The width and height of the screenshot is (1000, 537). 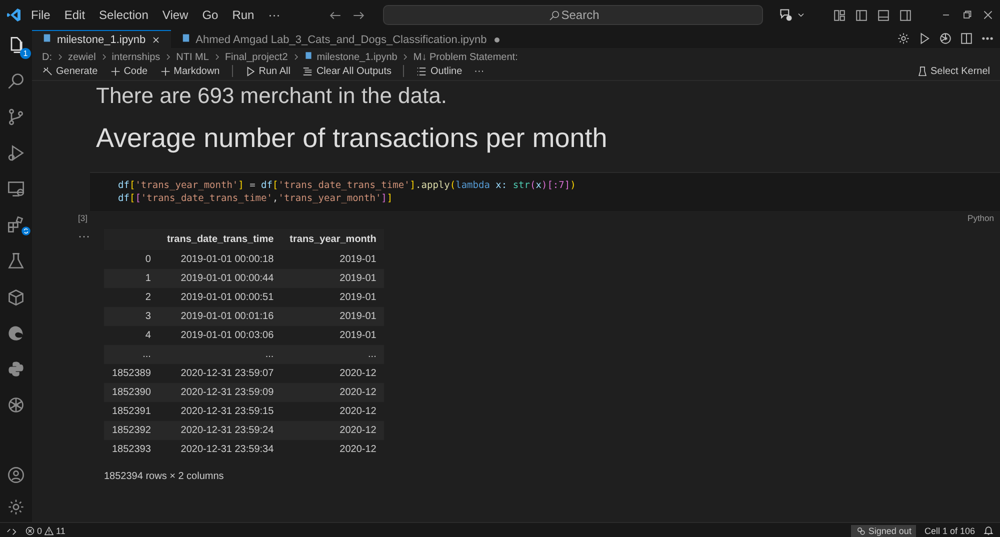 What do you see at coordinates (839, 15) in the screenshot?
I see `layout-icon` at bounding box center [839, 15].